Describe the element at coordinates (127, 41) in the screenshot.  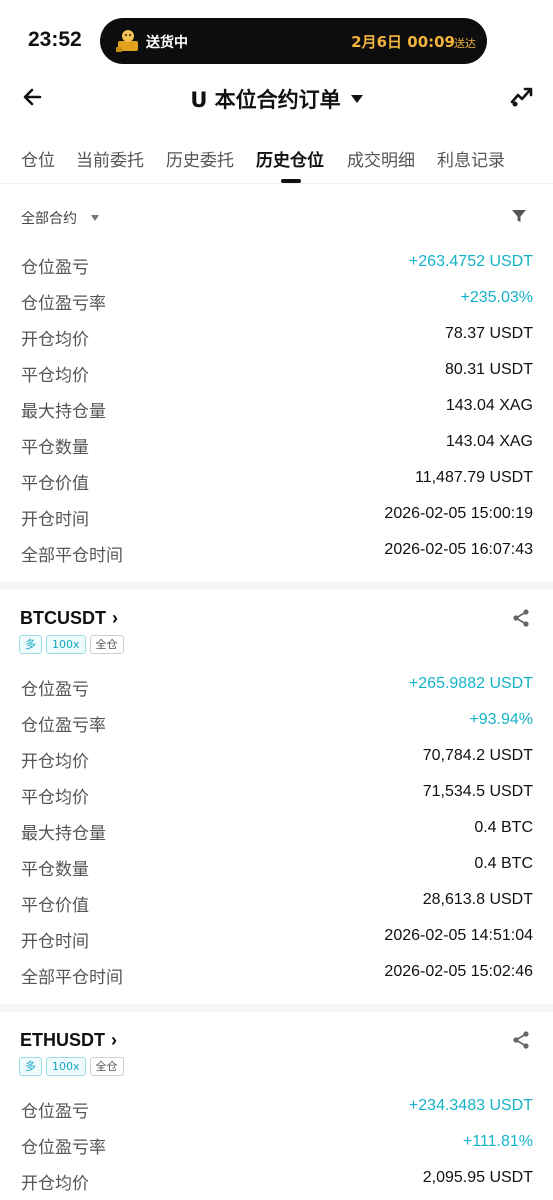
I see `delivery-courier-icon` at that location.